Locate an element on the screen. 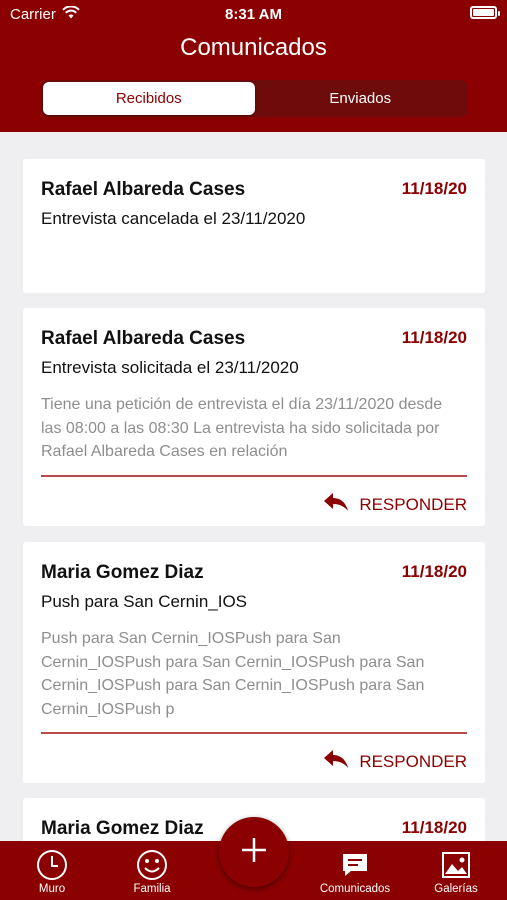 The image size is (507, 900). tab-label: Comunicados is located at coordinates (355, 889).